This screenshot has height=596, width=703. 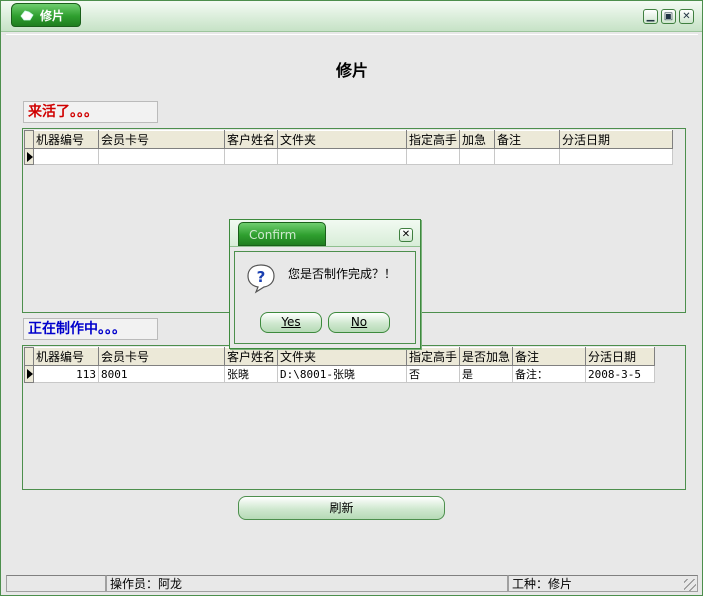 I want to click on table-cell: 是, so click(x=486, y=374).